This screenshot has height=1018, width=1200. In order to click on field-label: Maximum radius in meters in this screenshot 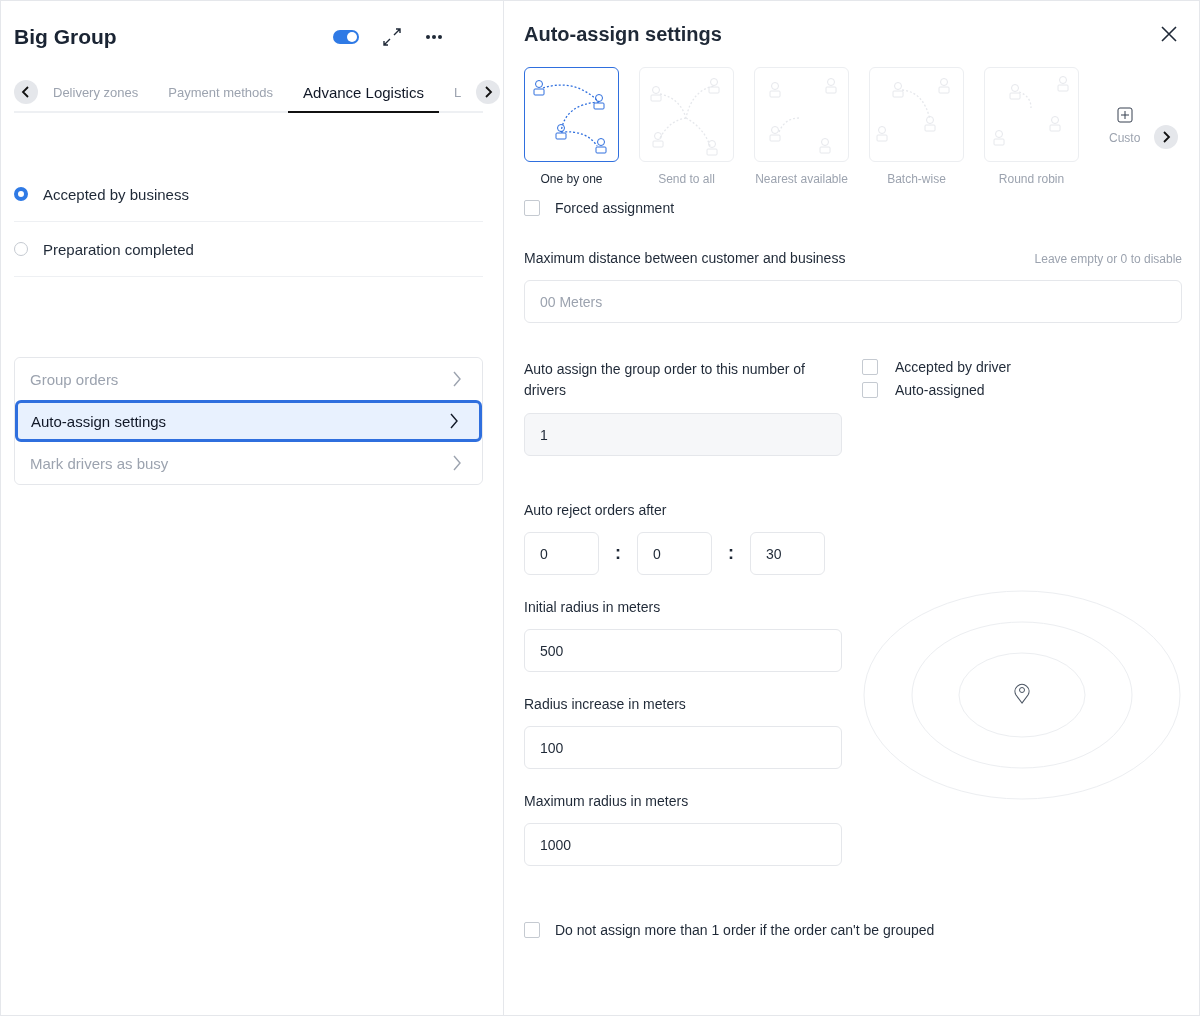, I will do `click(607, 801)`.